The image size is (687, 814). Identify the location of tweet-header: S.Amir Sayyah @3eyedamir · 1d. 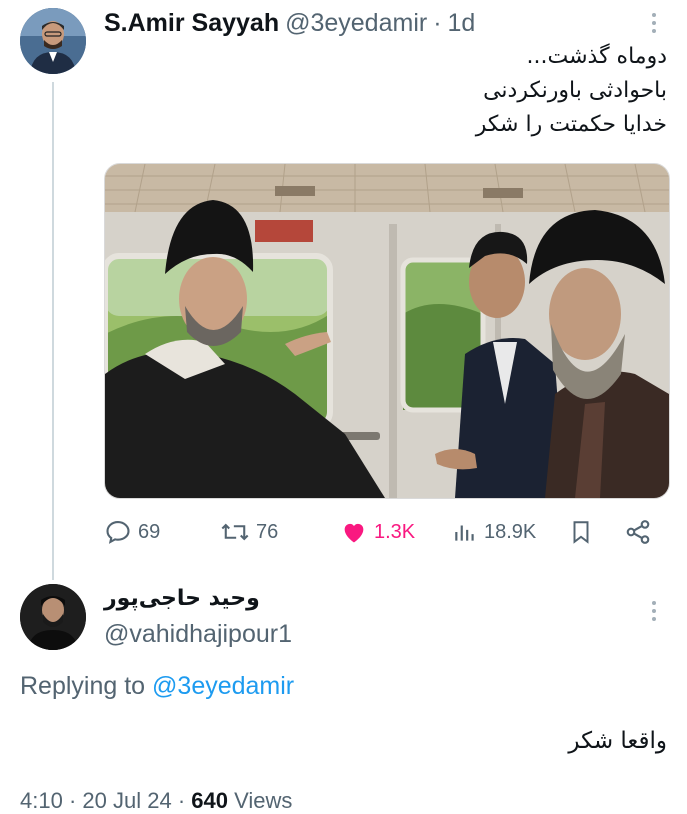
(289, 23).